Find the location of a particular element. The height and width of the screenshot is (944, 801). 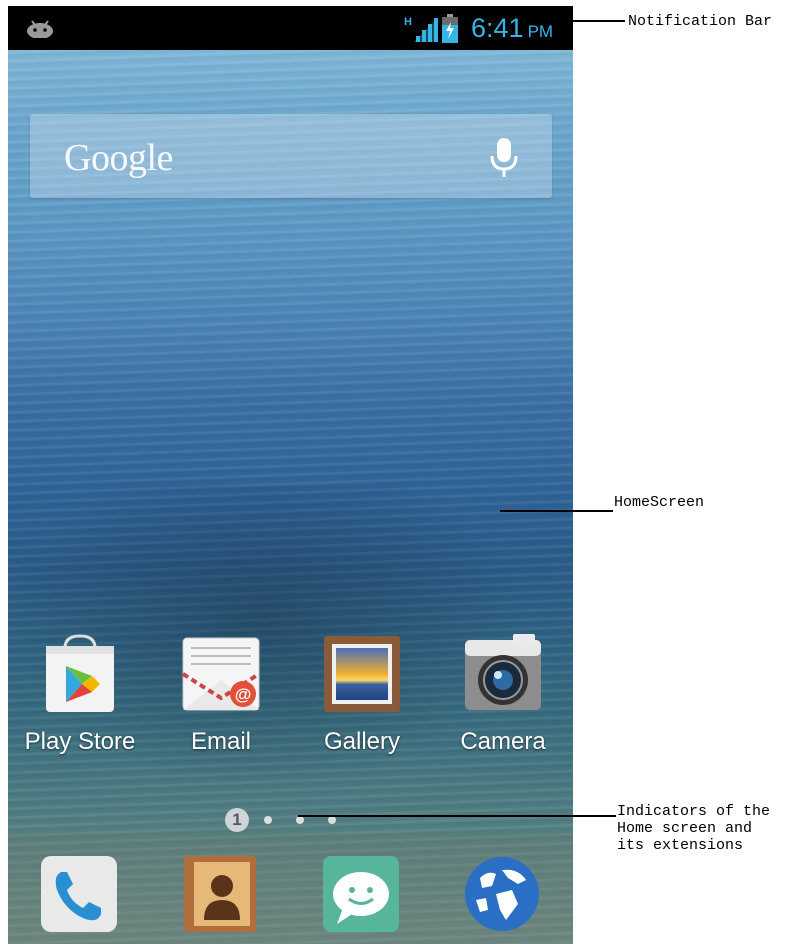

clock-time: 6:41 is located at coordinates (497, 28).